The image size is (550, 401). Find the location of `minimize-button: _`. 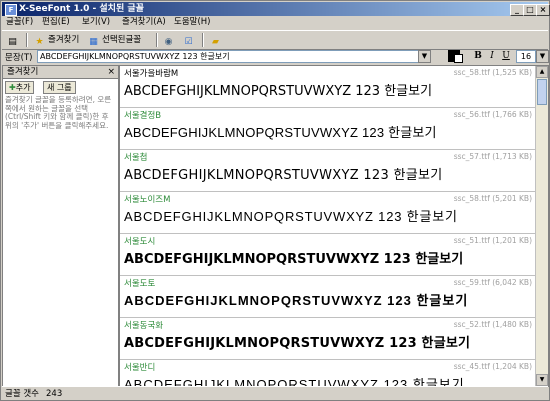

minimize-button: _ is located at coordinates (517, 10).